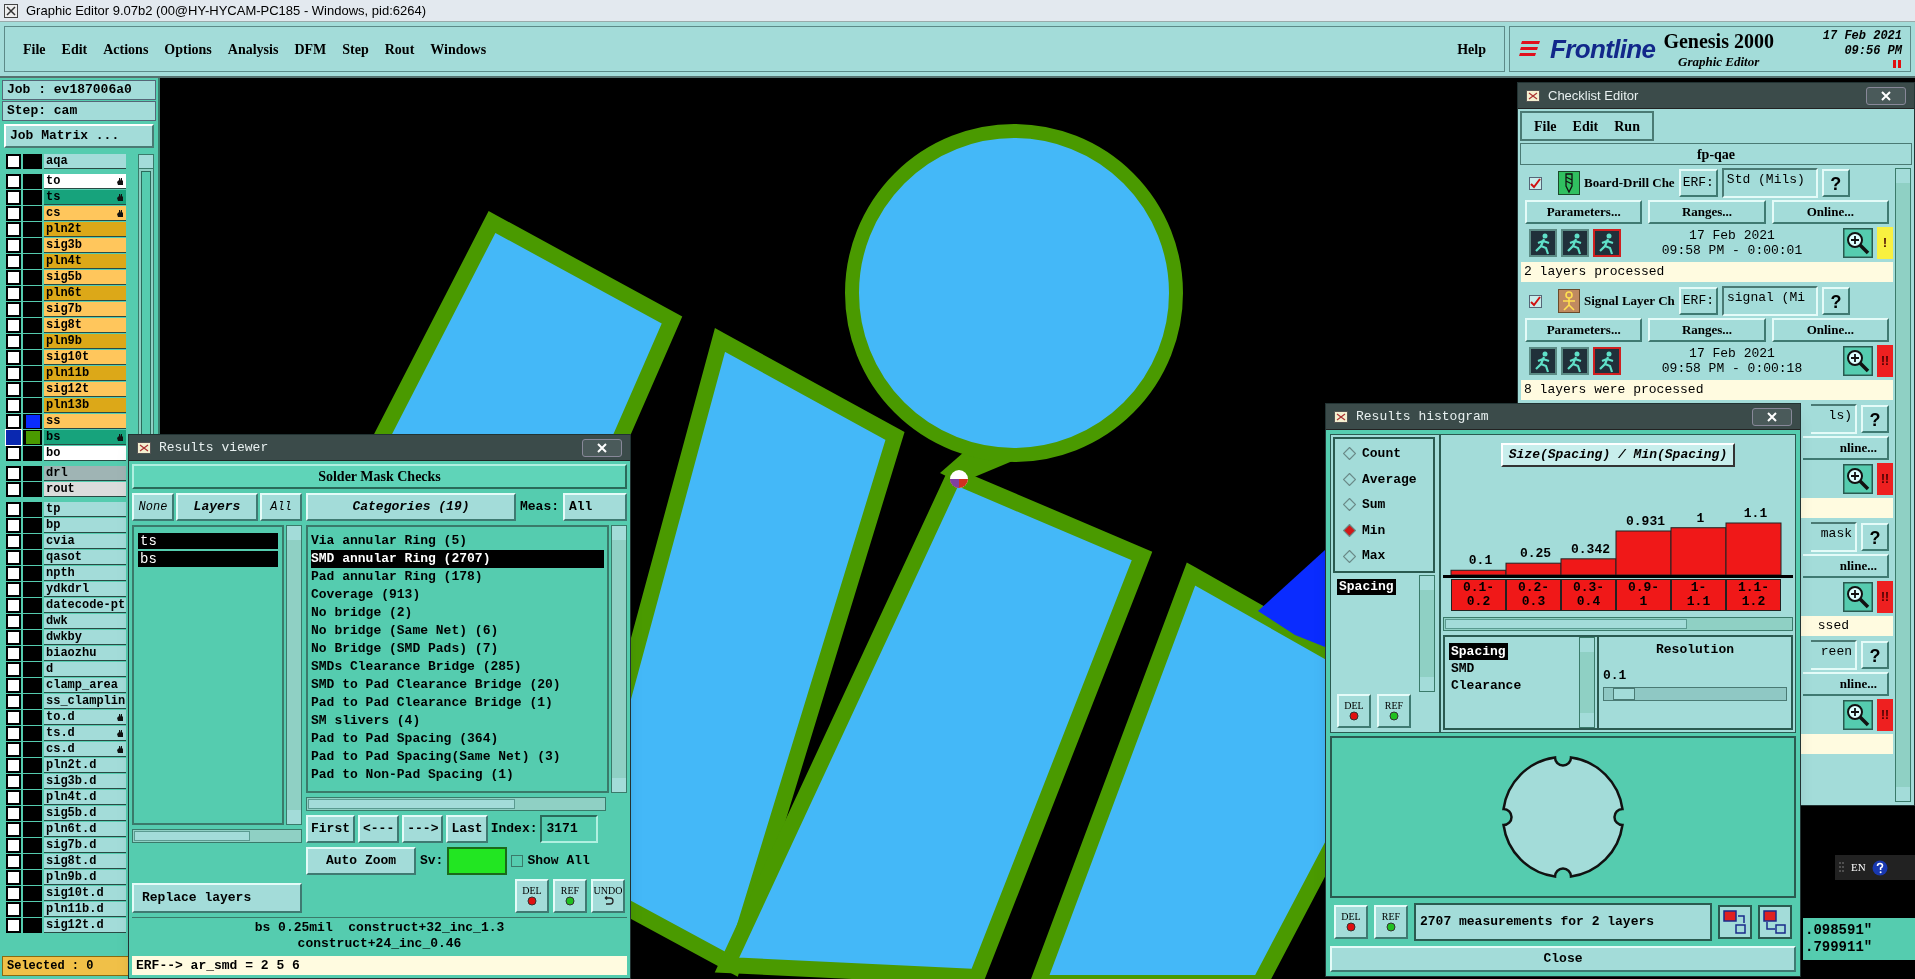 This screenshot has height=979, width=1915. What do you see at coordinates (595, 507) in the screenshot?
I see `meas-dropdown: All` at bounding box center [595, 507].